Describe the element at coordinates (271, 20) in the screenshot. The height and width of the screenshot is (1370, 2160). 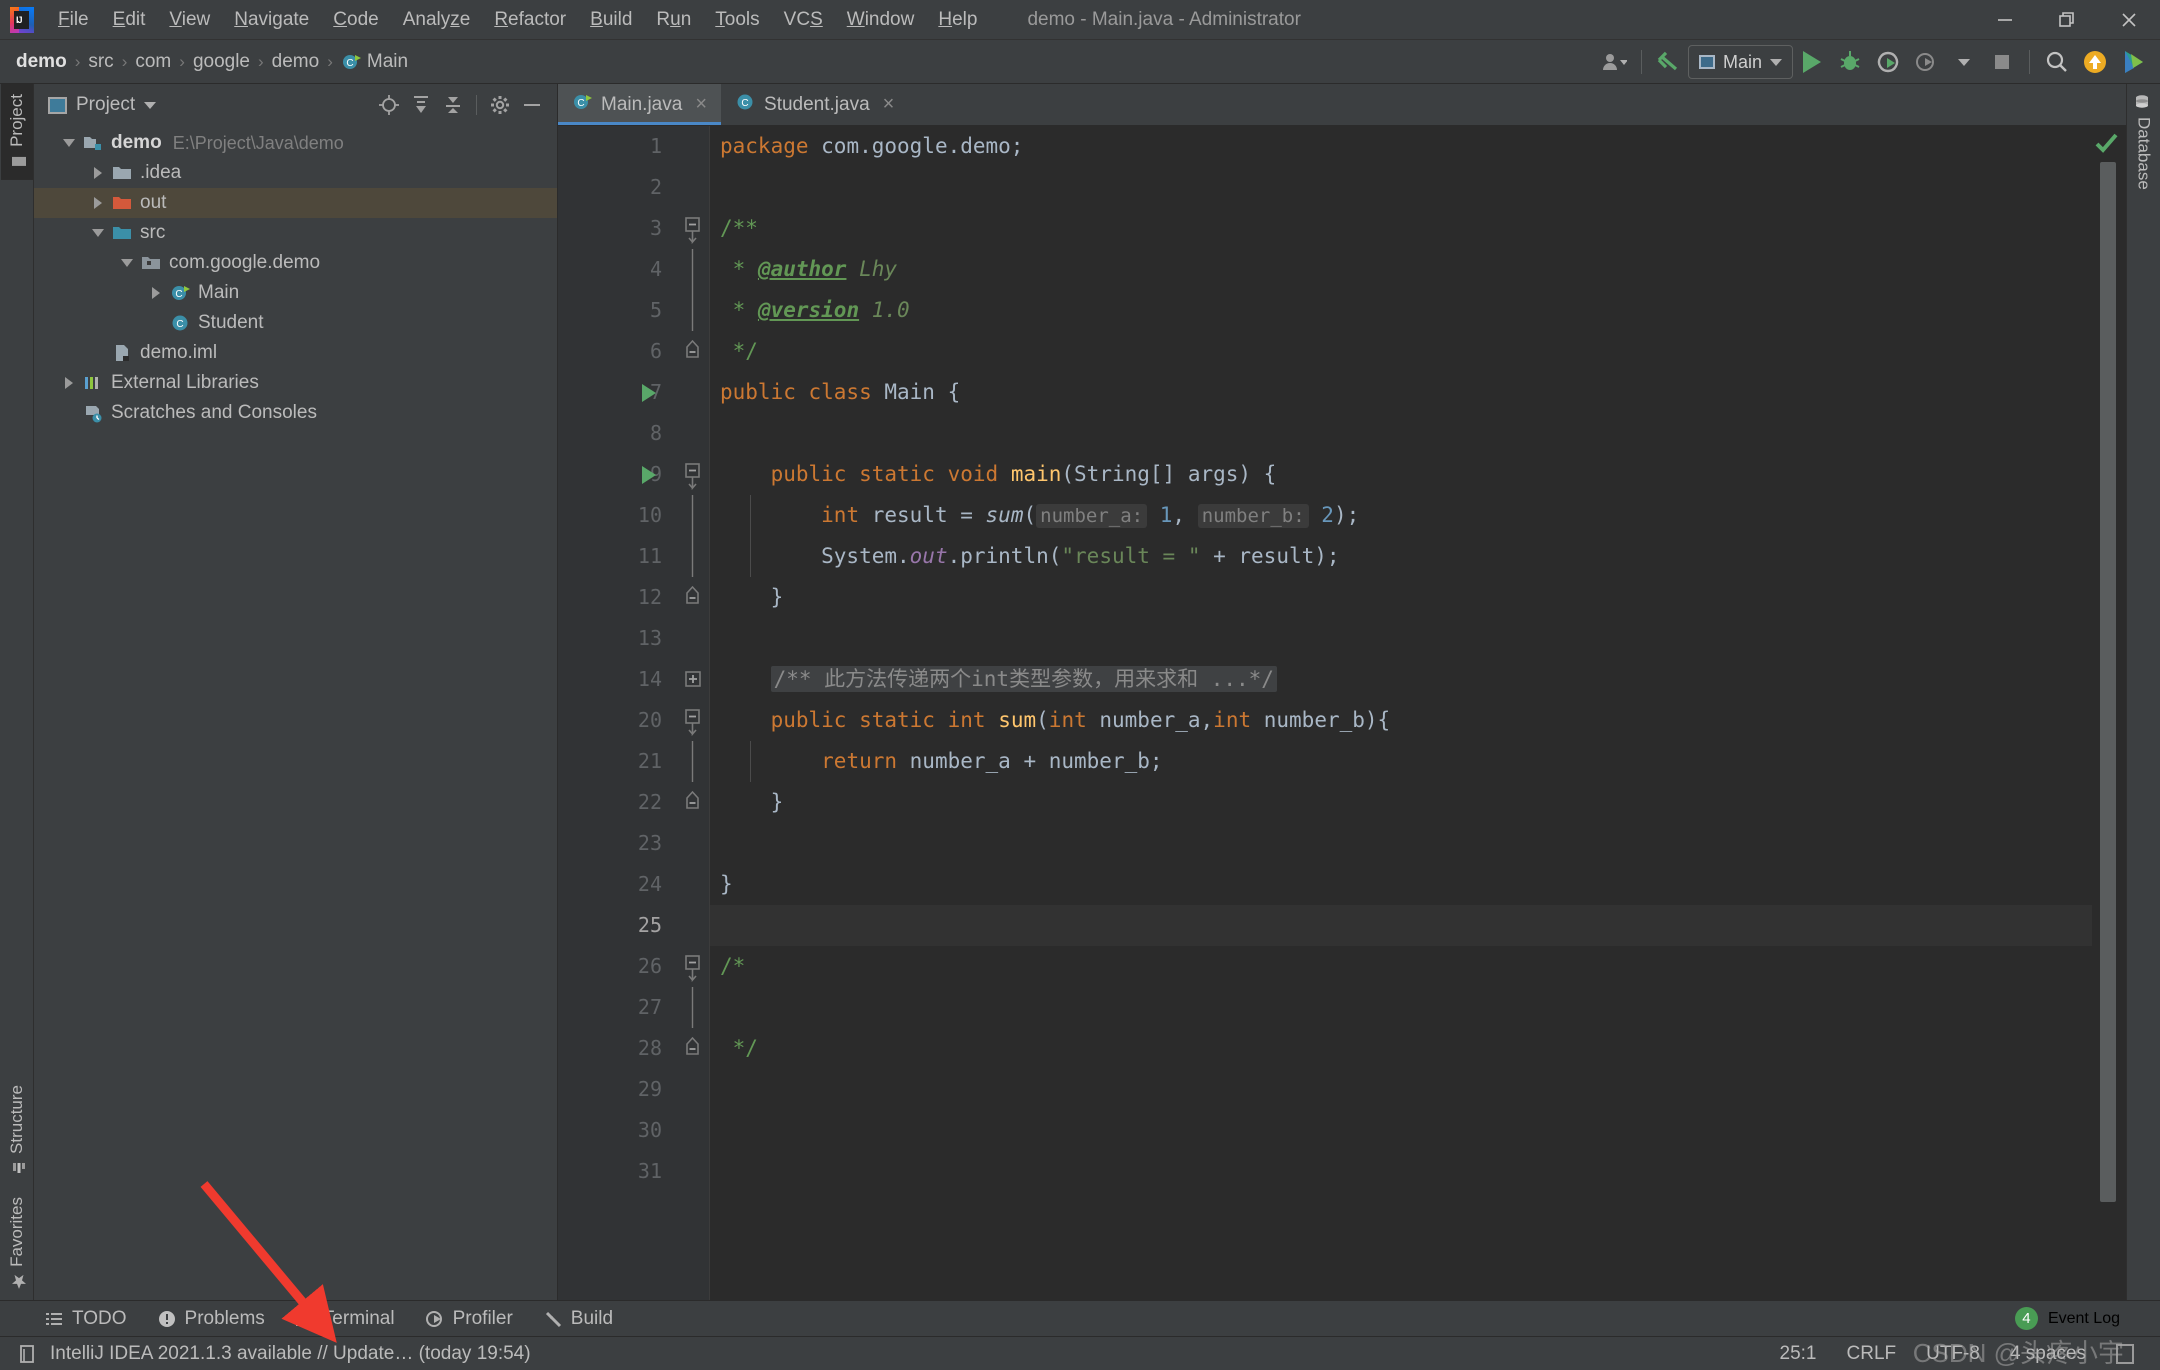
I see `menu-navigate: Navigate` at that location.